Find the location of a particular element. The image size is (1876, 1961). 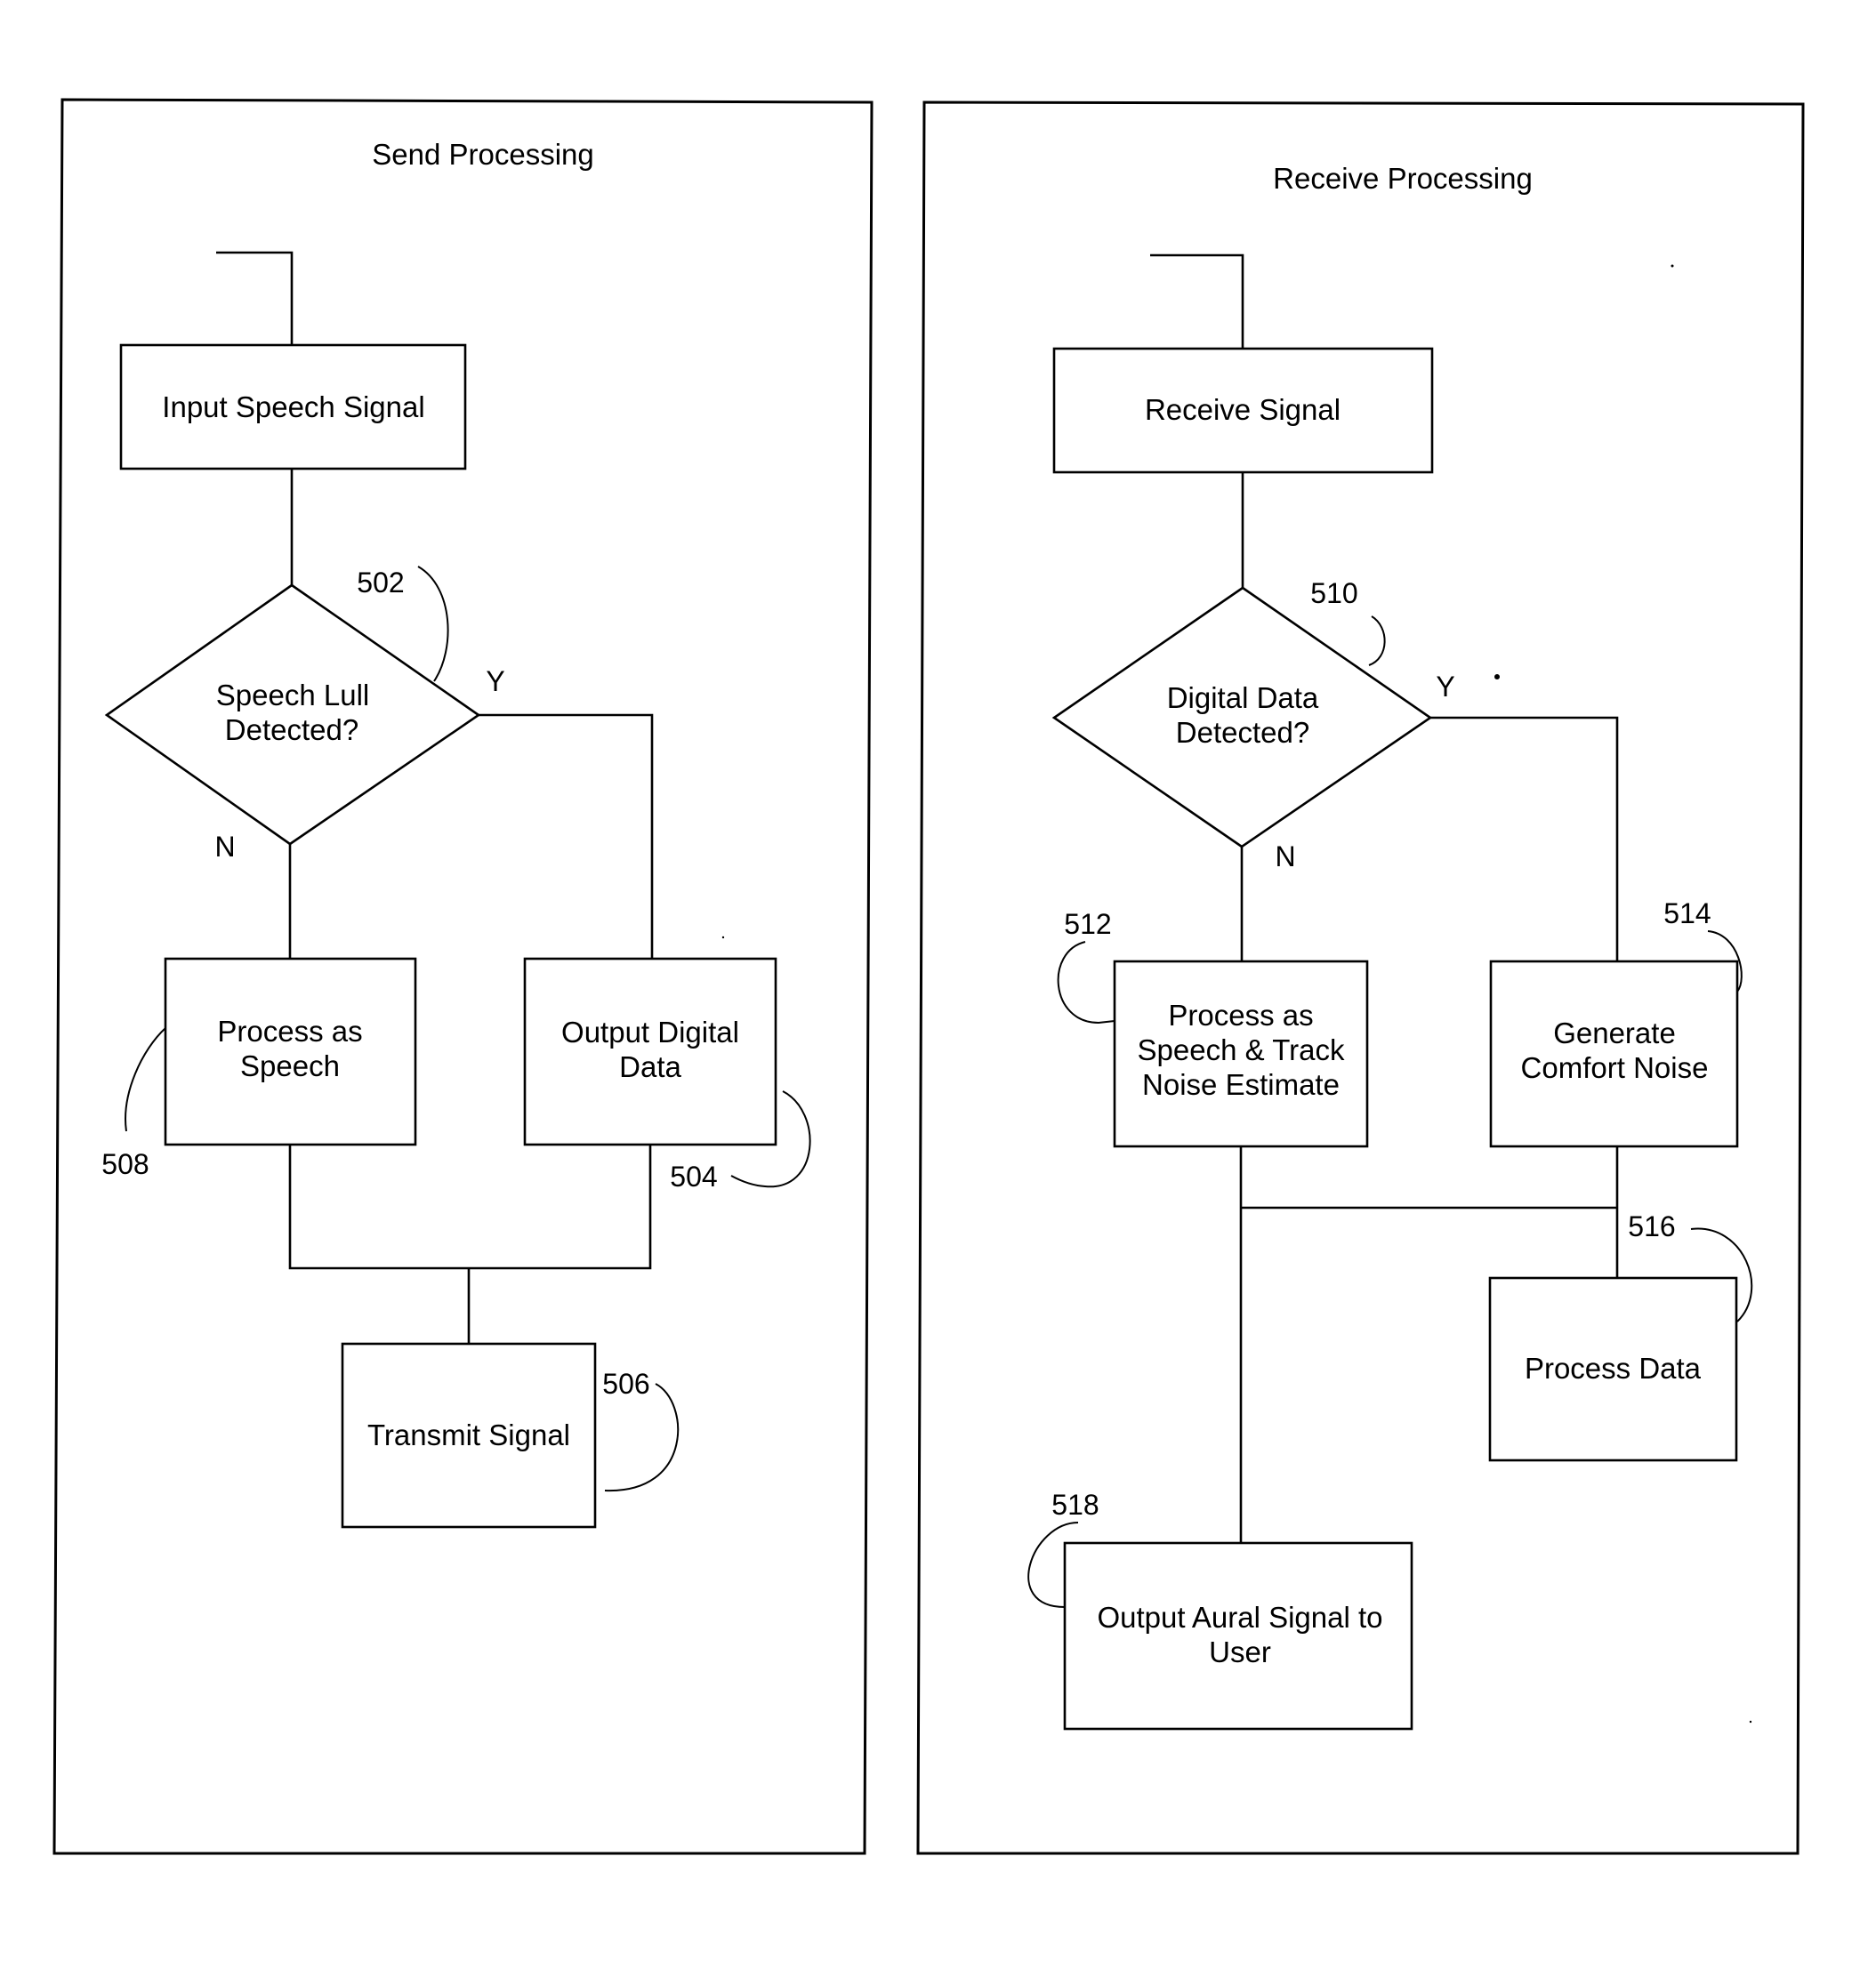

ref-508-leader is located at coordinates (145, 1079).